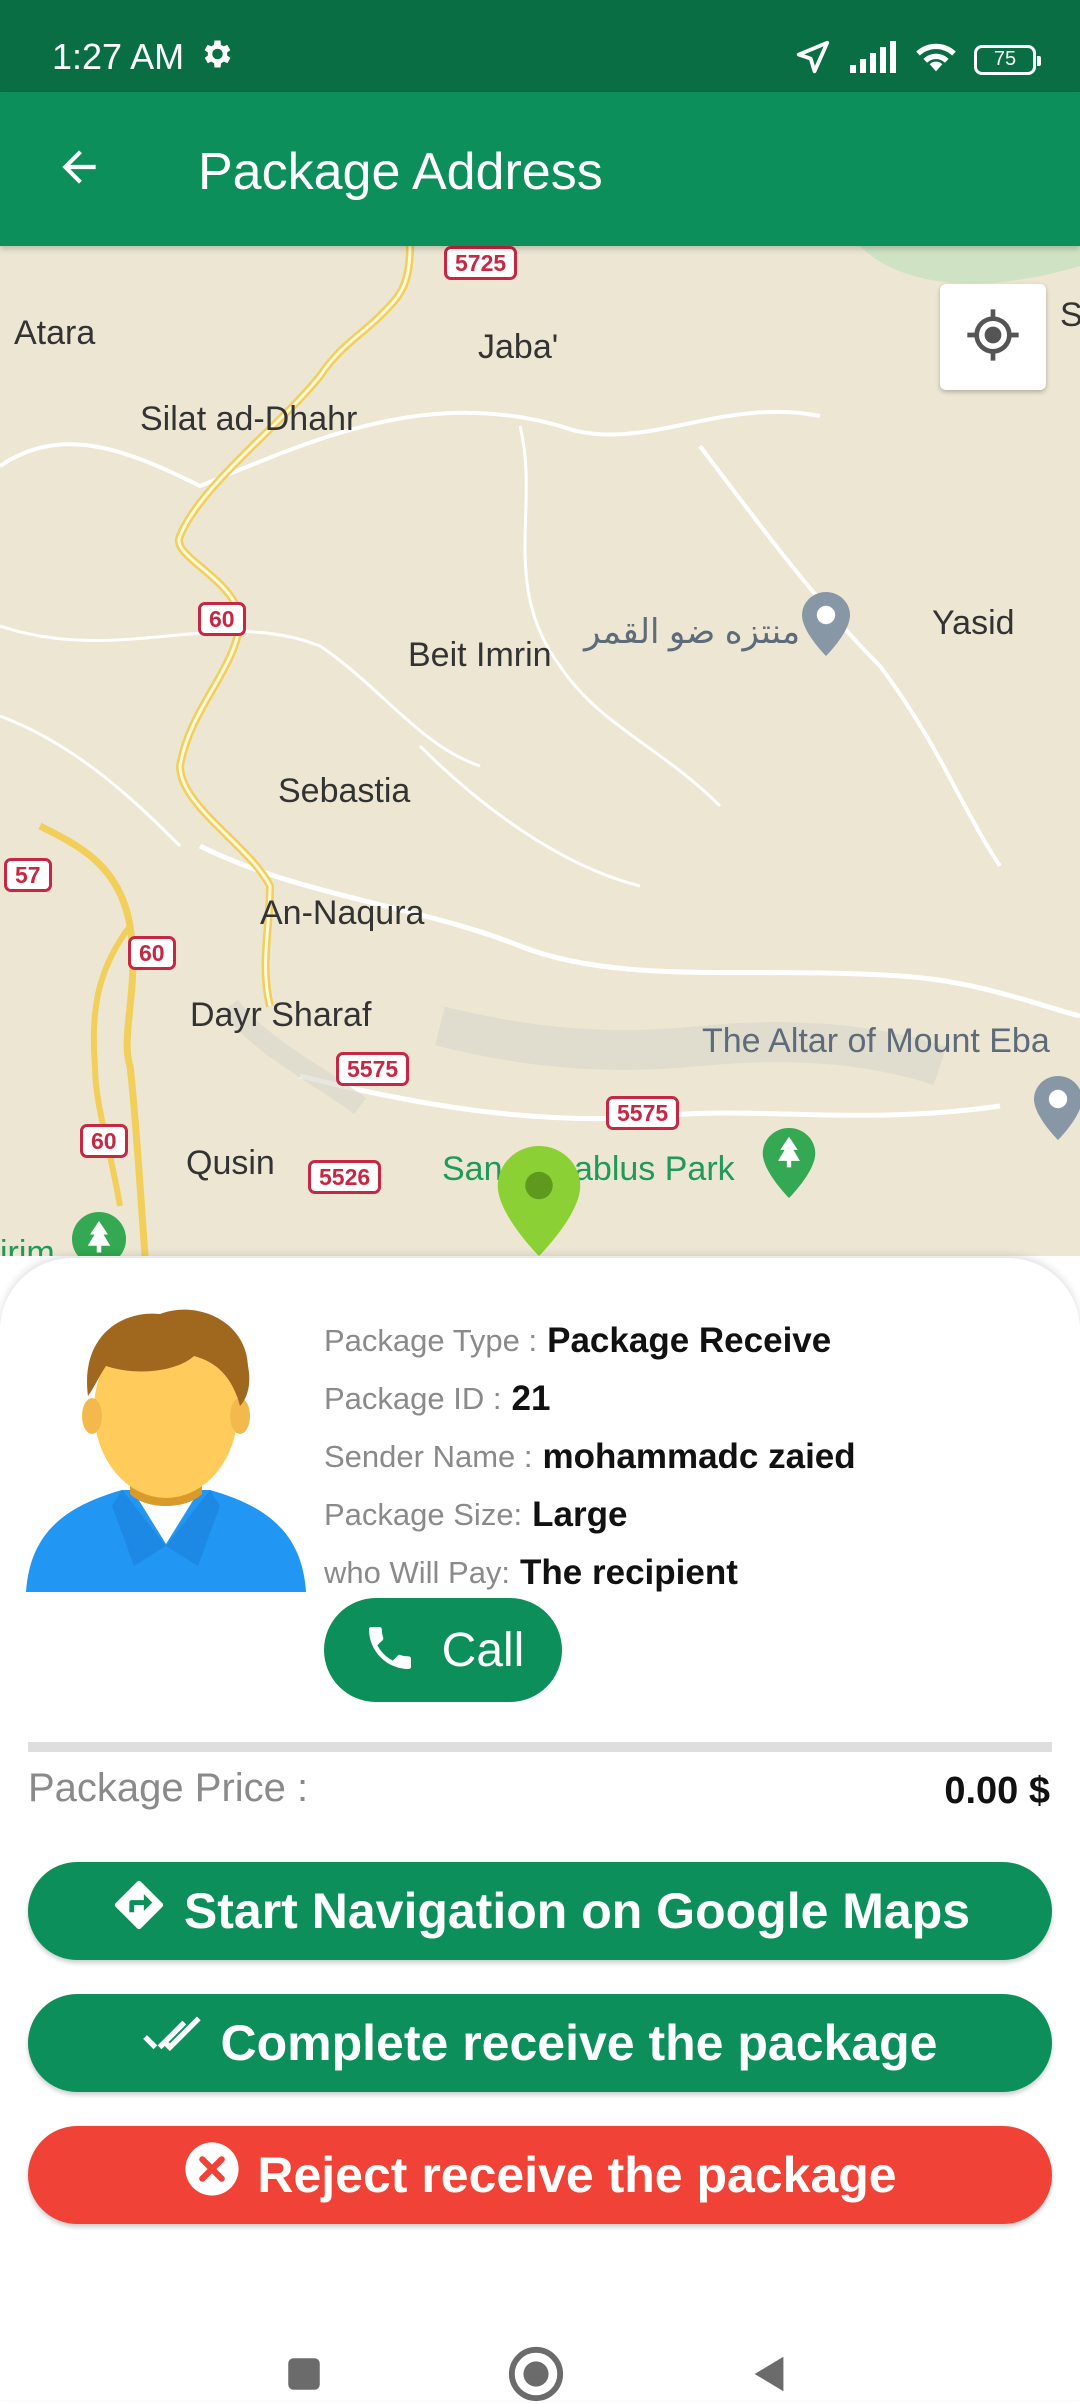  What do you see at coordinates (689, 1340) in the screenshot?
I see `package-type-value: Package Receive` at bounding box center [689, 1340].